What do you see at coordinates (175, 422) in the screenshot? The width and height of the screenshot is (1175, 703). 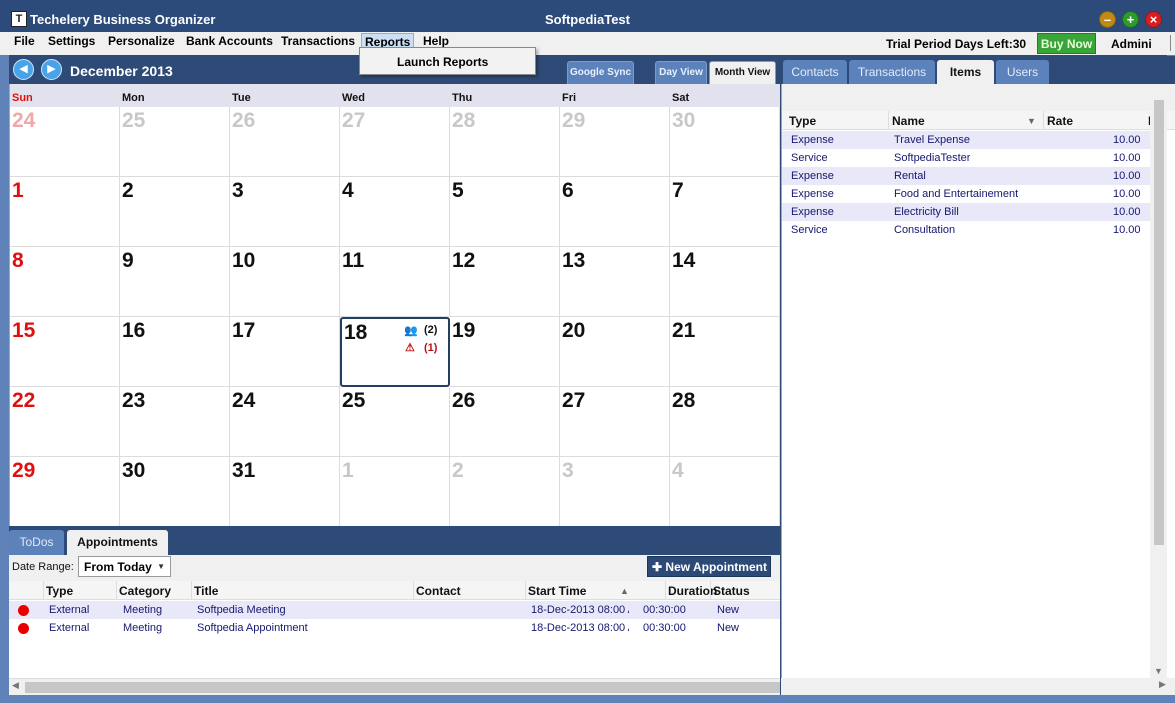 I see `calendar-day-cell: 23` at bounding box center [175, 422].